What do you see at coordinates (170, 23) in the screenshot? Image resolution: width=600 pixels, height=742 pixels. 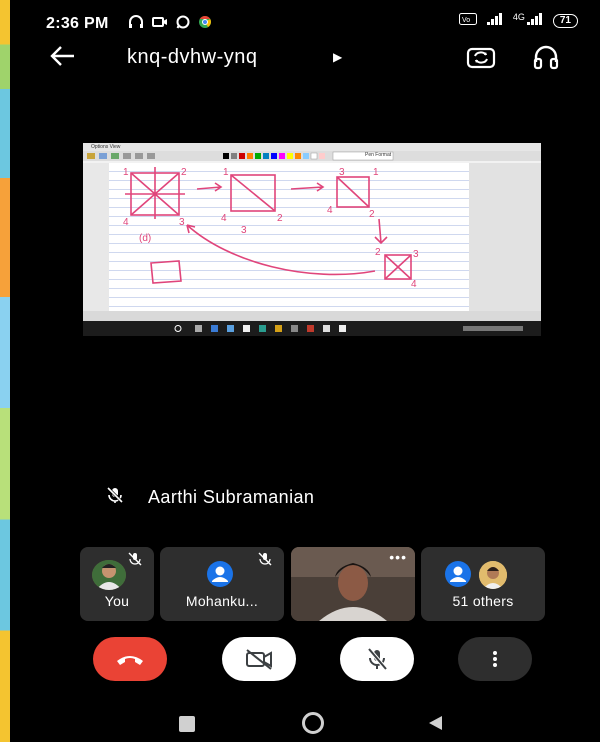 I see `status-notification-icons` at bounding box center [170, 23].